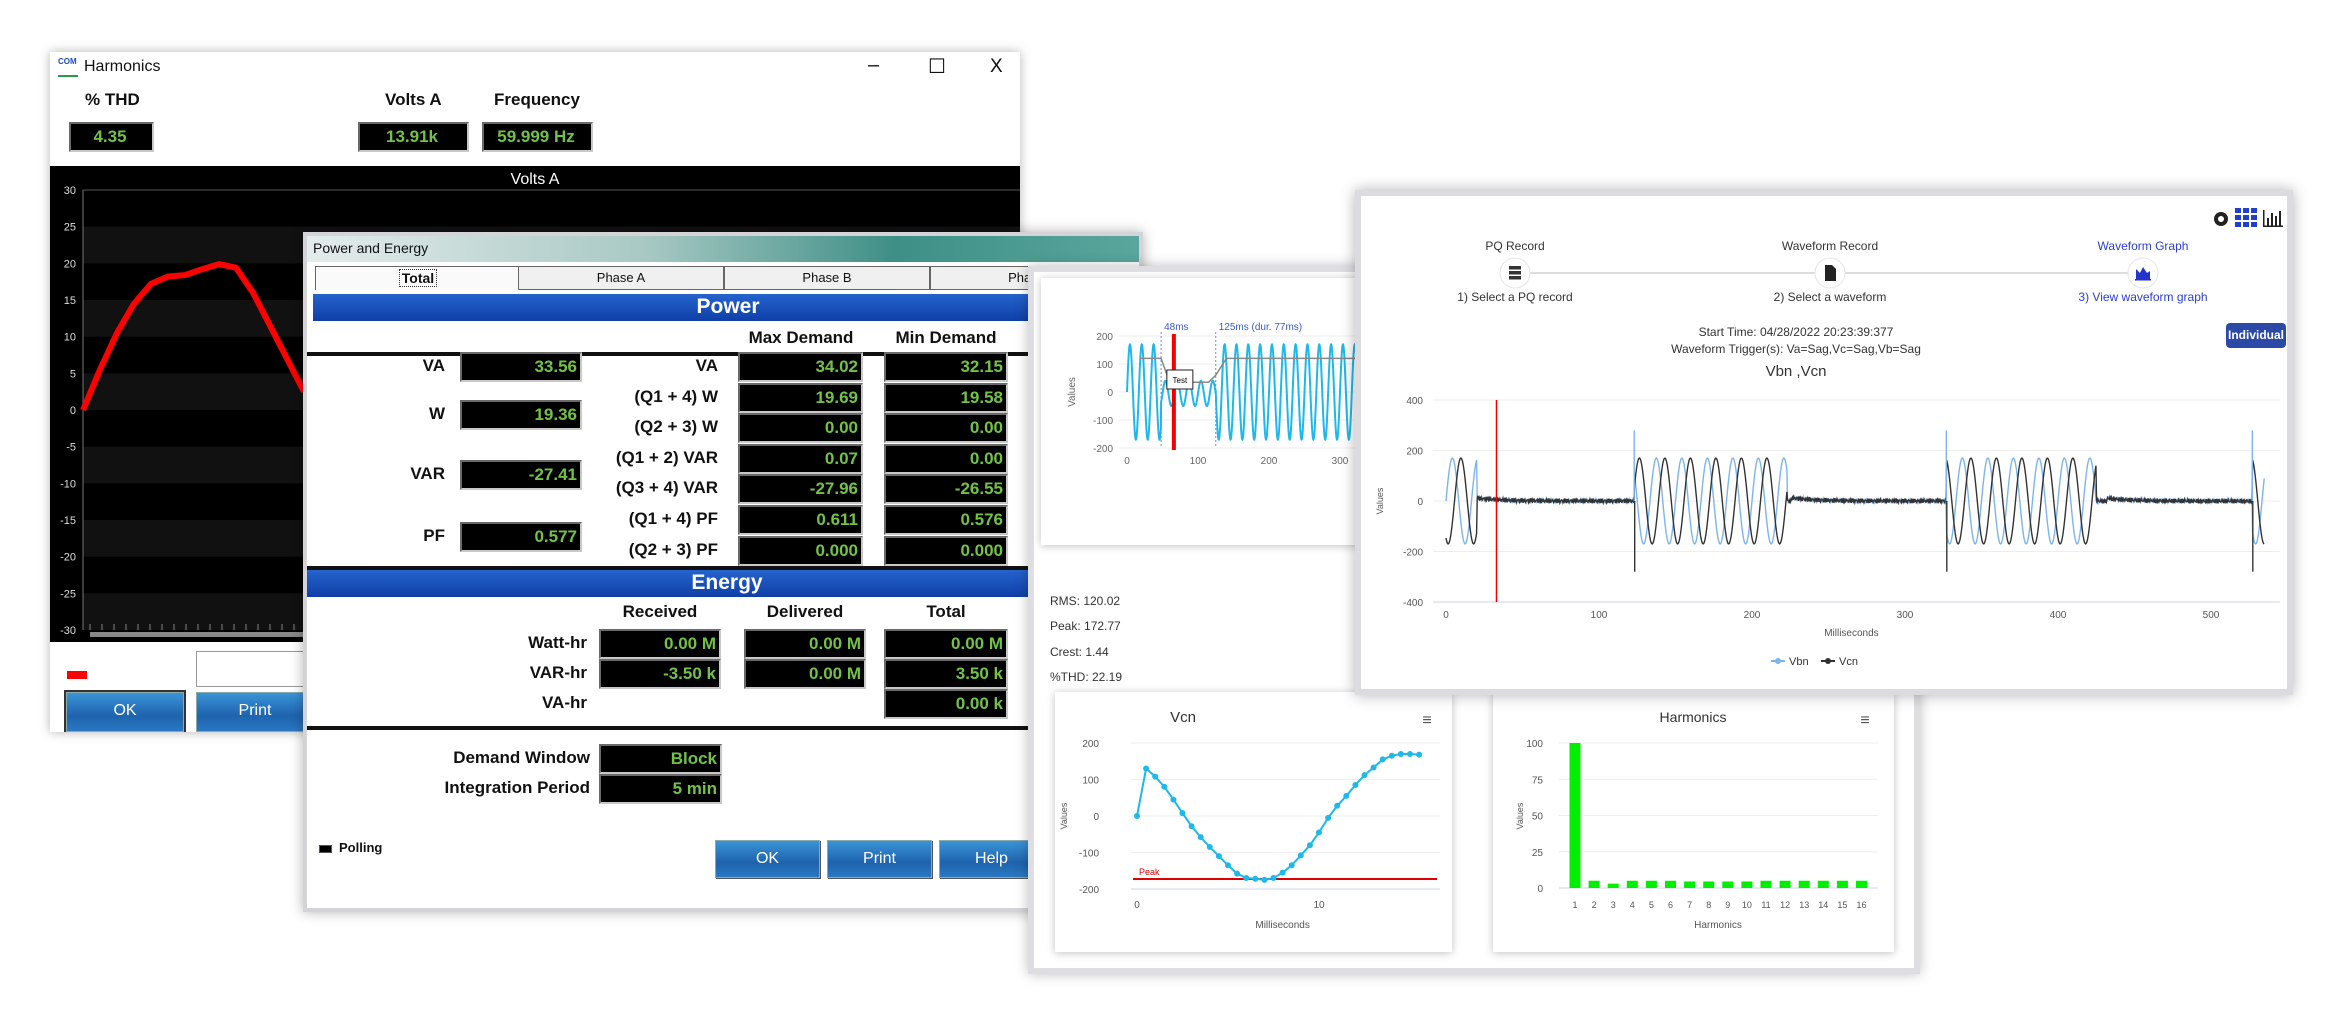 This screenshot has height=1026, width=2343. What do you see at coordinates (660, 759) in the screenshot?
I see `demand-window-value: Block` at bounding box center [660, 759].